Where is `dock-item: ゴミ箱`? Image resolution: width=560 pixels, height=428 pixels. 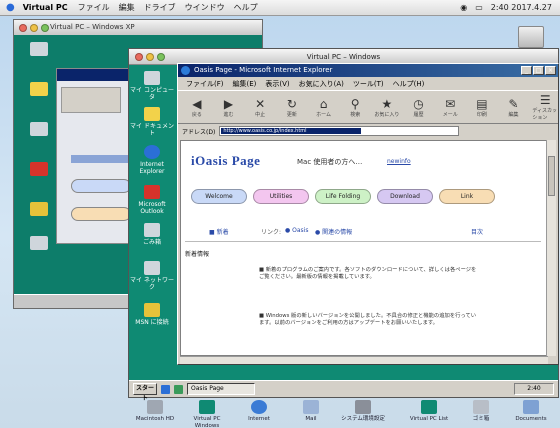 dock-item: ゴミ箱 is located at coordinates (481, 411).